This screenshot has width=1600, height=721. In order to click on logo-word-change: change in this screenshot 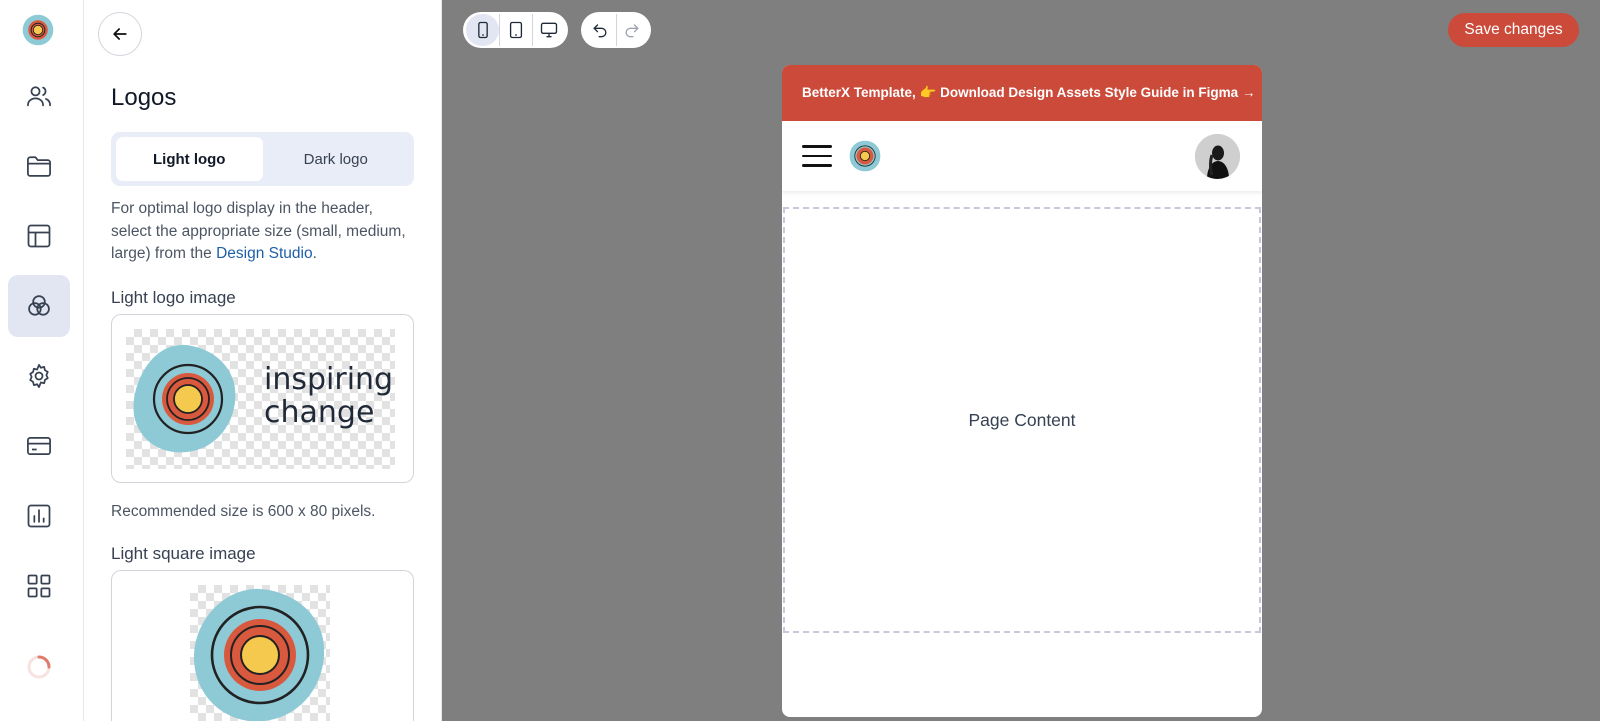, I will do `click(319, 412)`.